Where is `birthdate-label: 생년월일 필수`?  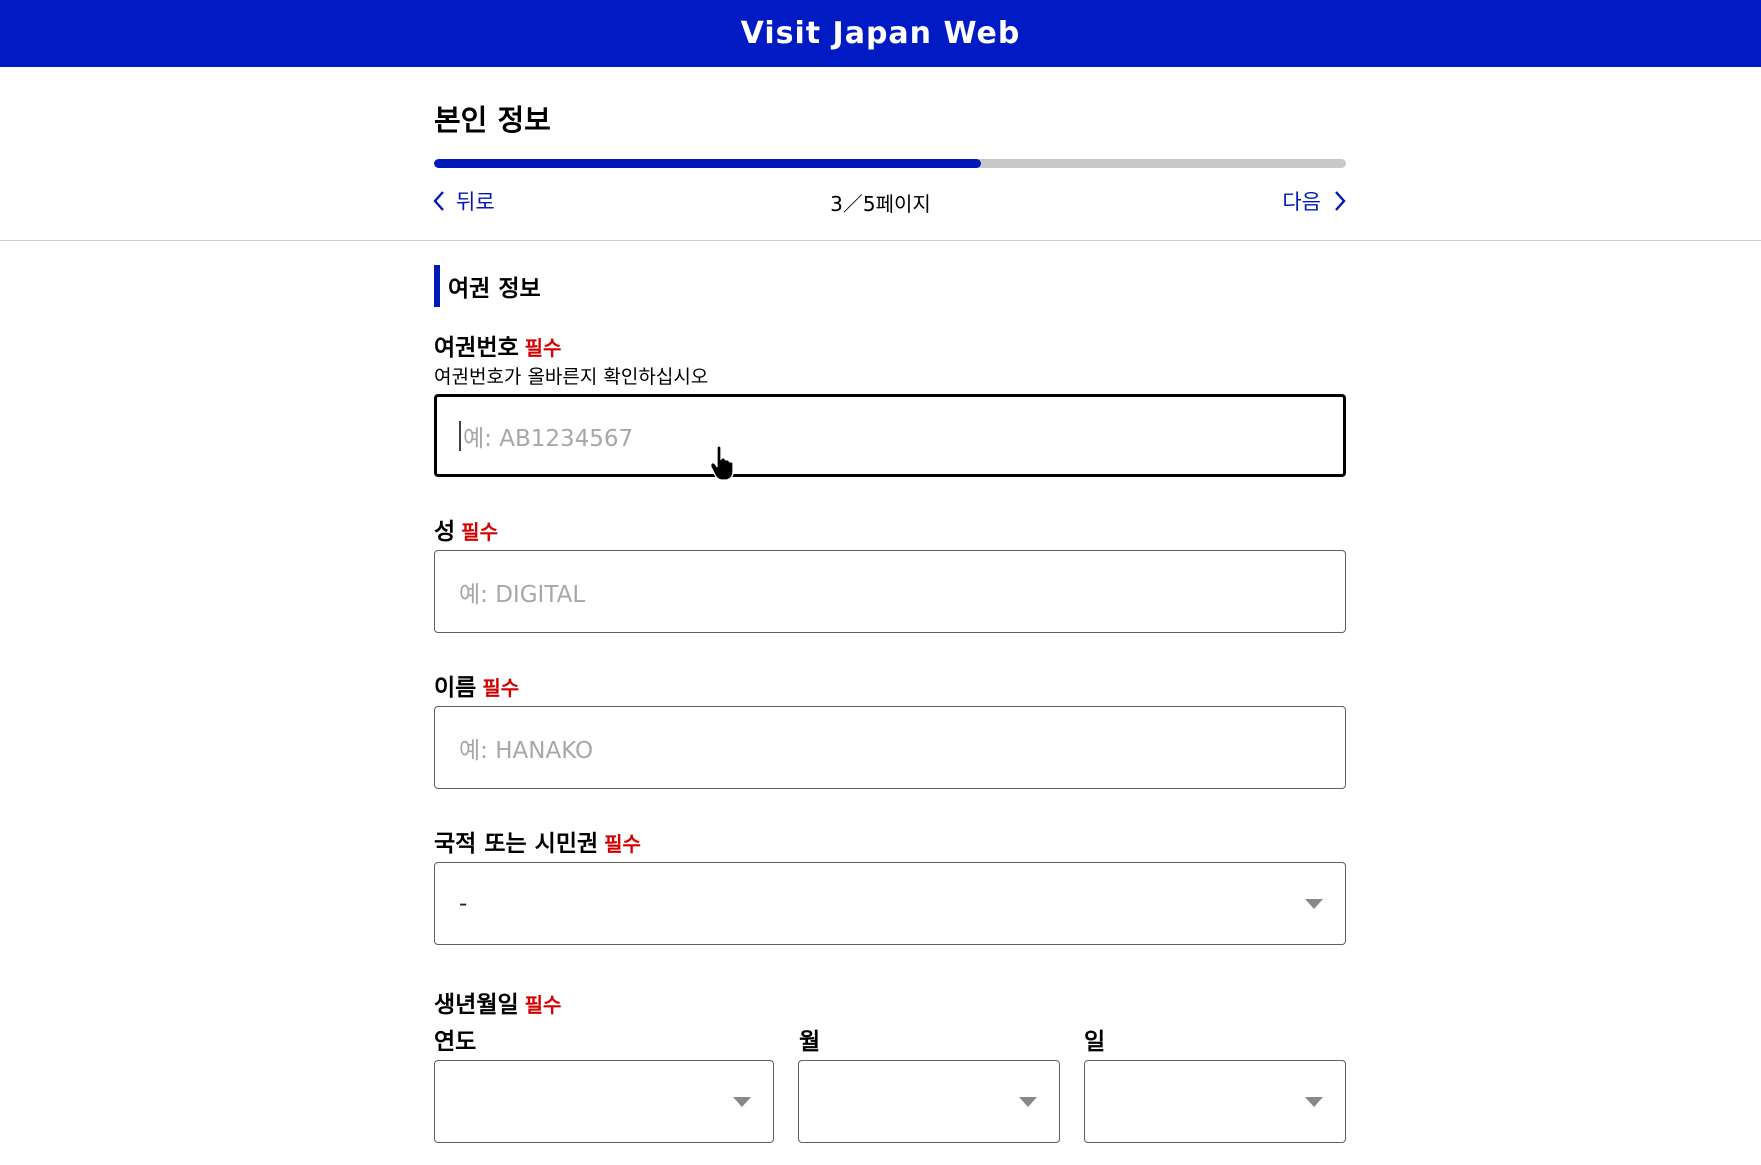
birthdate-label: 생년월일 필수 is located at coordinates (497, 1002).